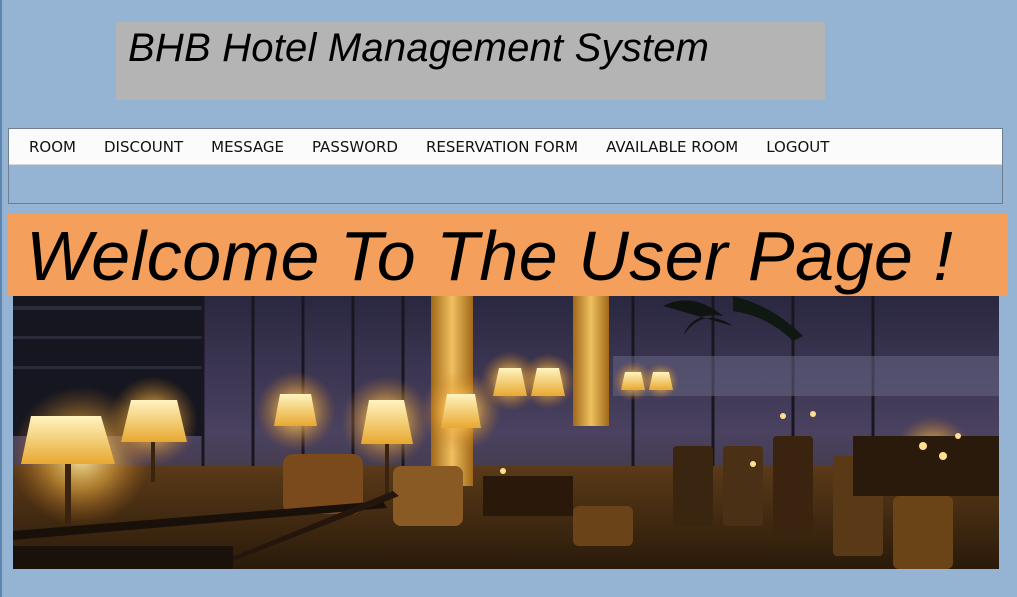 The height and width of the screenshot is (597, 1017). Describe the element at coordinates (247, 147) in the screenshot. I see `menu-item-message: MESSAGE` at that location.